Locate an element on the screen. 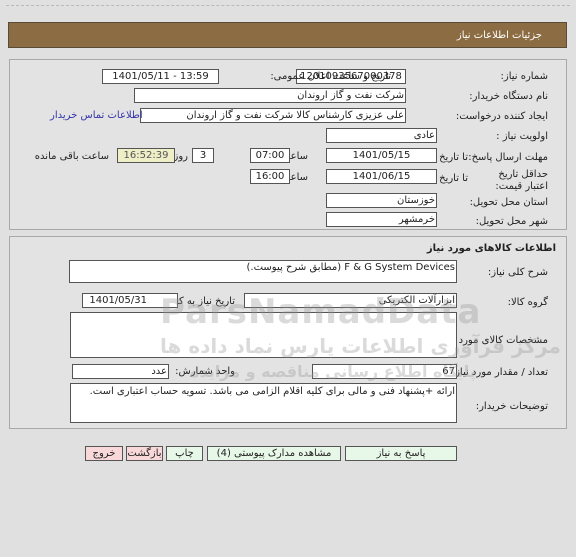 This screenshot has width=576, height=557. days-remaining-field: 3 is located at coordinates (203, 155).